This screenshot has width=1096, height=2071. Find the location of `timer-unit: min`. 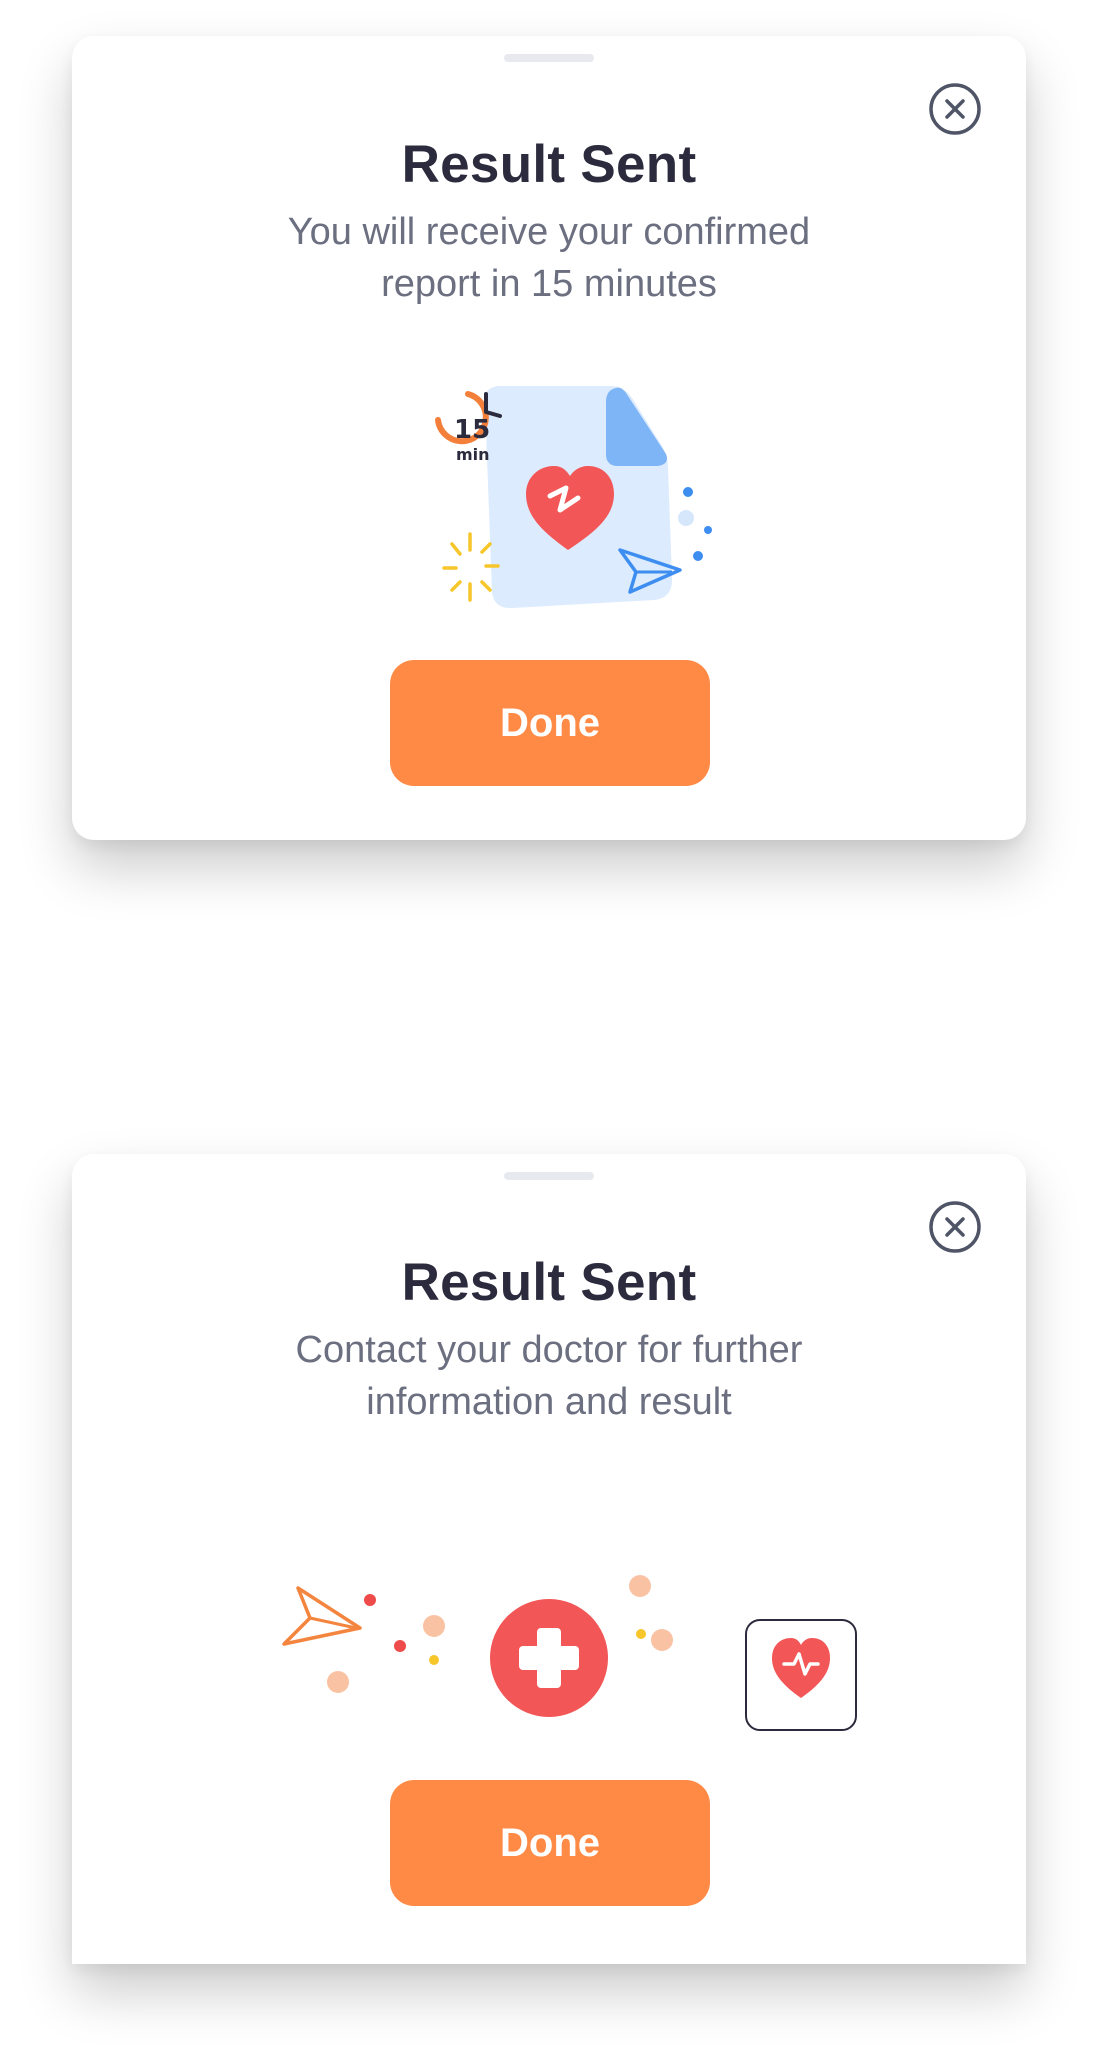

timer-unit: min is located at coordinates (473, 454).